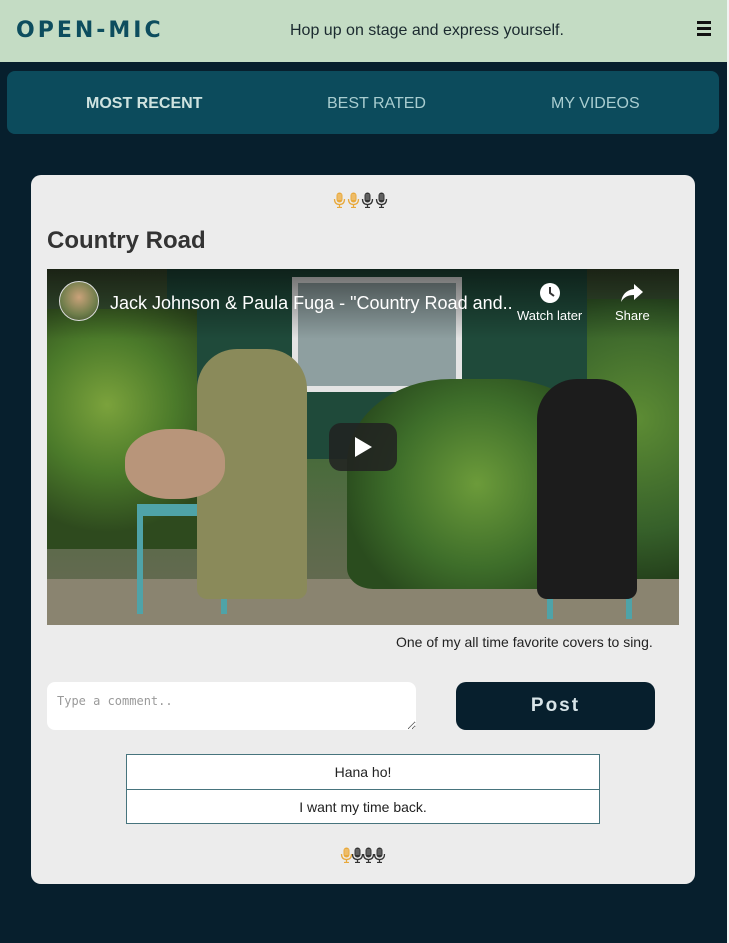 The image size is (729, 943). Describe the element at coordinates (632, 315) in the screenshot. I see `share-label: Share` at that location.